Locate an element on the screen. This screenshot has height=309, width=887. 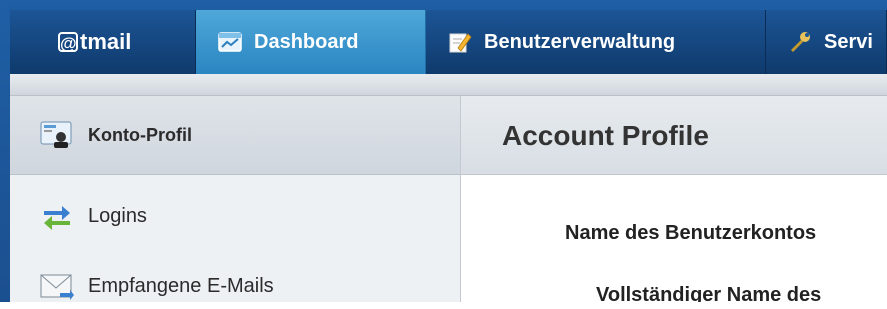
sidebar-item-label: Logins is located at coordinates (117, 215).